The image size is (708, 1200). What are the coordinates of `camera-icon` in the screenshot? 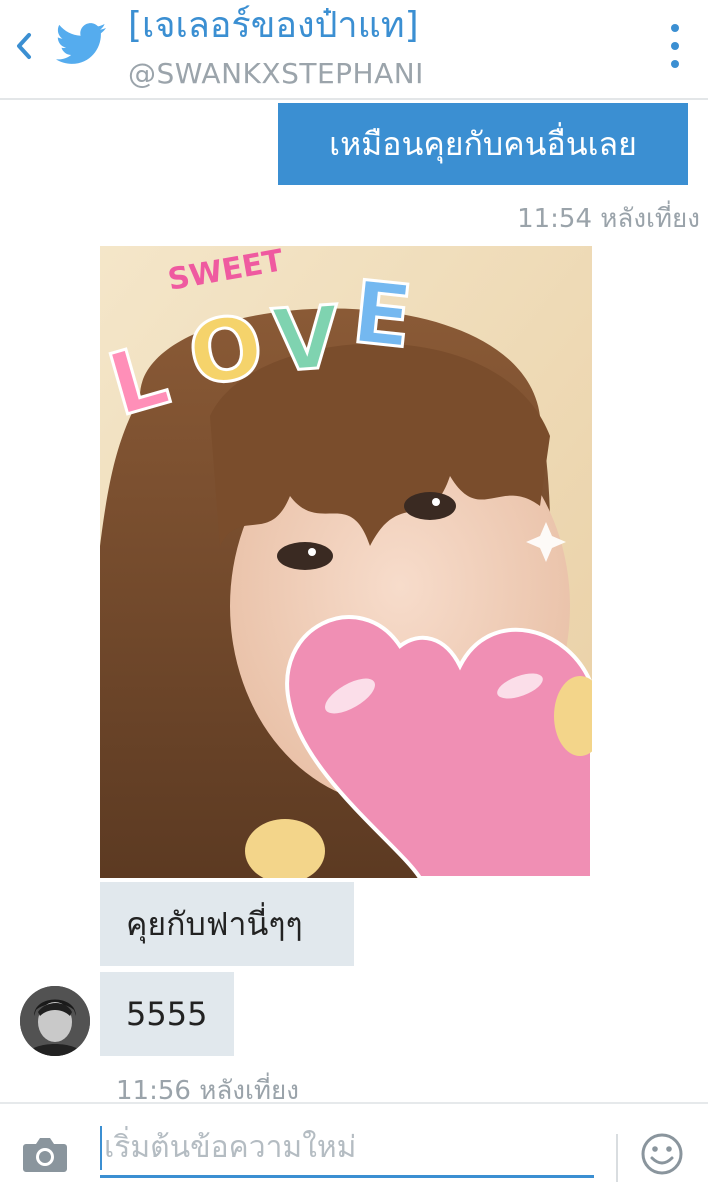 It's located at (45, 1155).